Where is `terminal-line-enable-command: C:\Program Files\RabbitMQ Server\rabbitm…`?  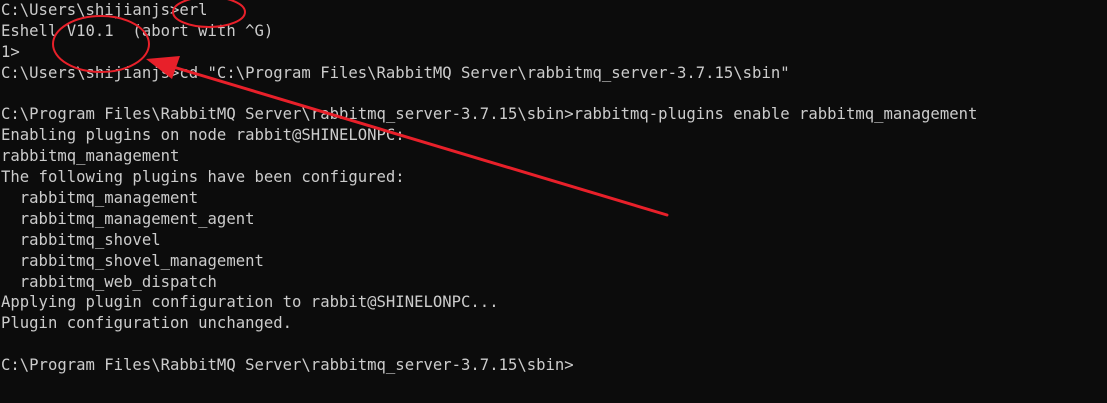 terminal-line-enable-command: C:\Program Files\RabbitMQ Server\rabbitm… is located at coordinates (489, 114).